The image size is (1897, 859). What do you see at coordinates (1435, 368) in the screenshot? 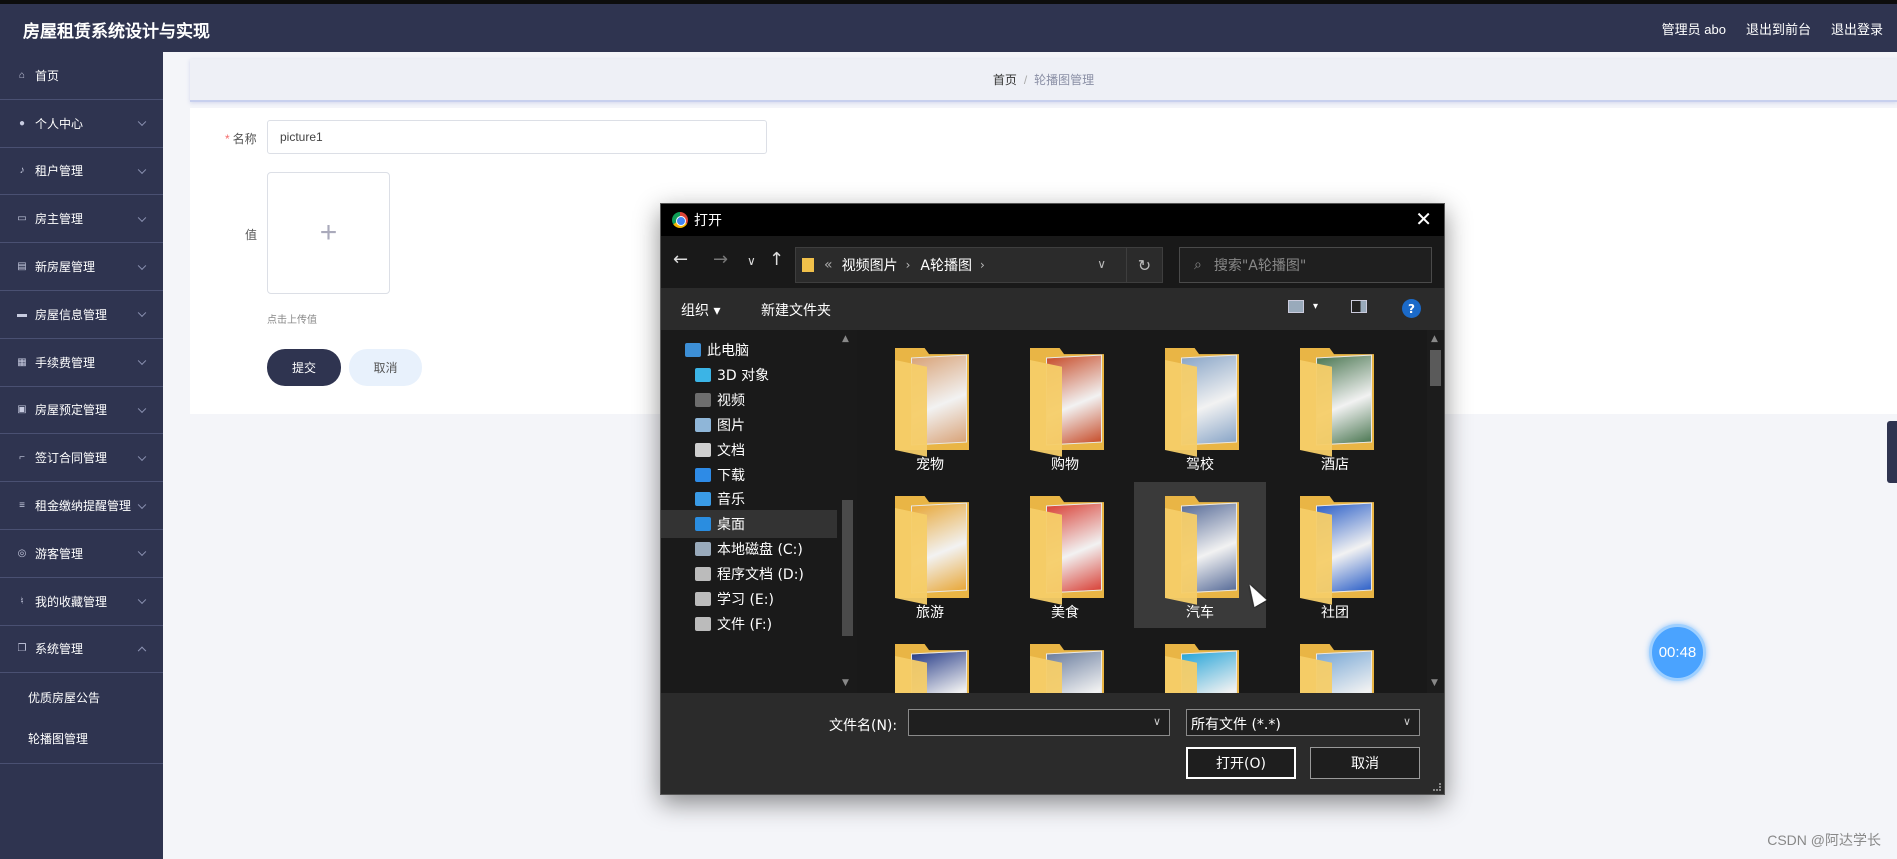
I see `files-scroll-thumb` at bounding box center [1435, 368].